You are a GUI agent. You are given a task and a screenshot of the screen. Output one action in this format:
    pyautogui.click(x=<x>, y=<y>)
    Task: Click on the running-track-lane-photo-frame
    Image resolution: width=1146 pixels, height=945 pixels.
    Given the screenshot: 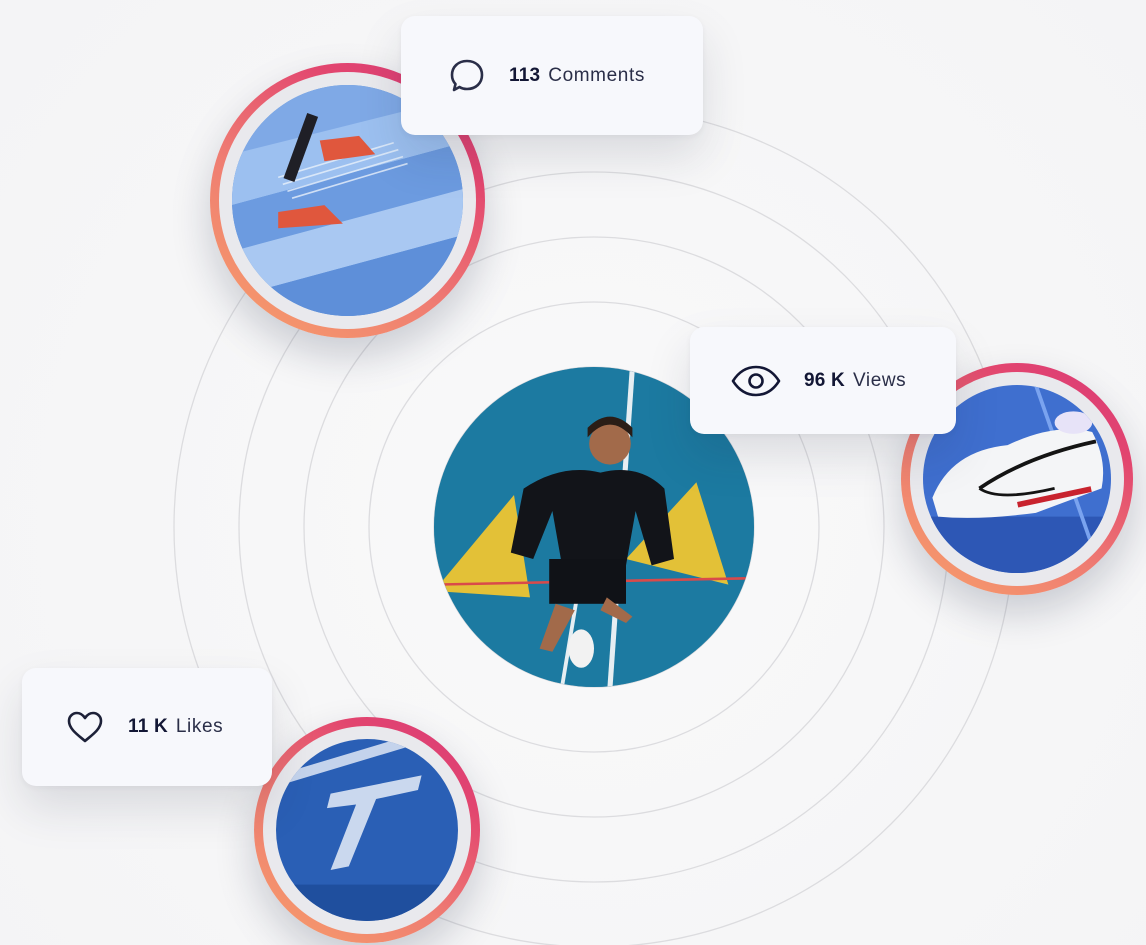 What is the action you would take?
    pyautogui.click(x=367, y=830)
    